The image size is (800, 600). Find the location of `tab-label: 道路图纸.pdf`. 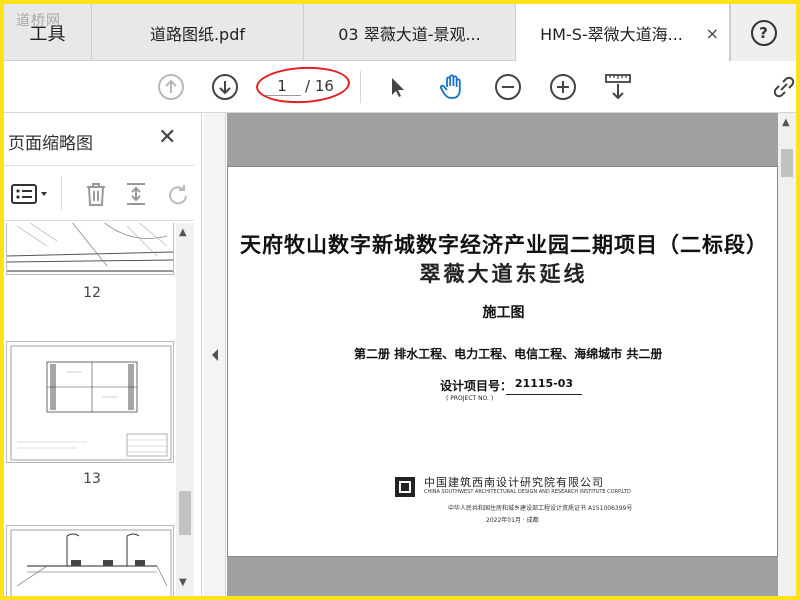

tab-label: 道路图纸.pdf is located at coordinates (197, 34).